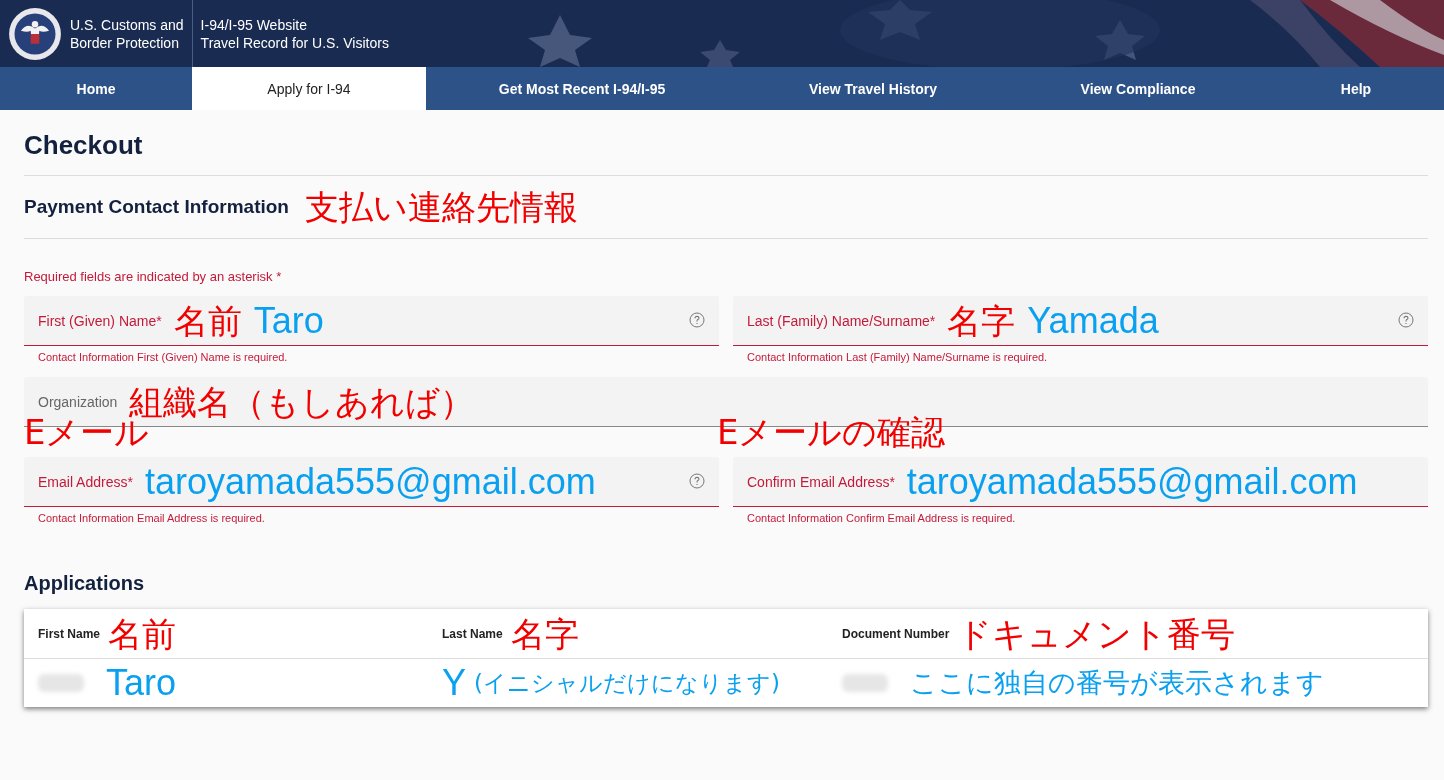  I want to click on field-label: Email Address*, so click(85, 481).